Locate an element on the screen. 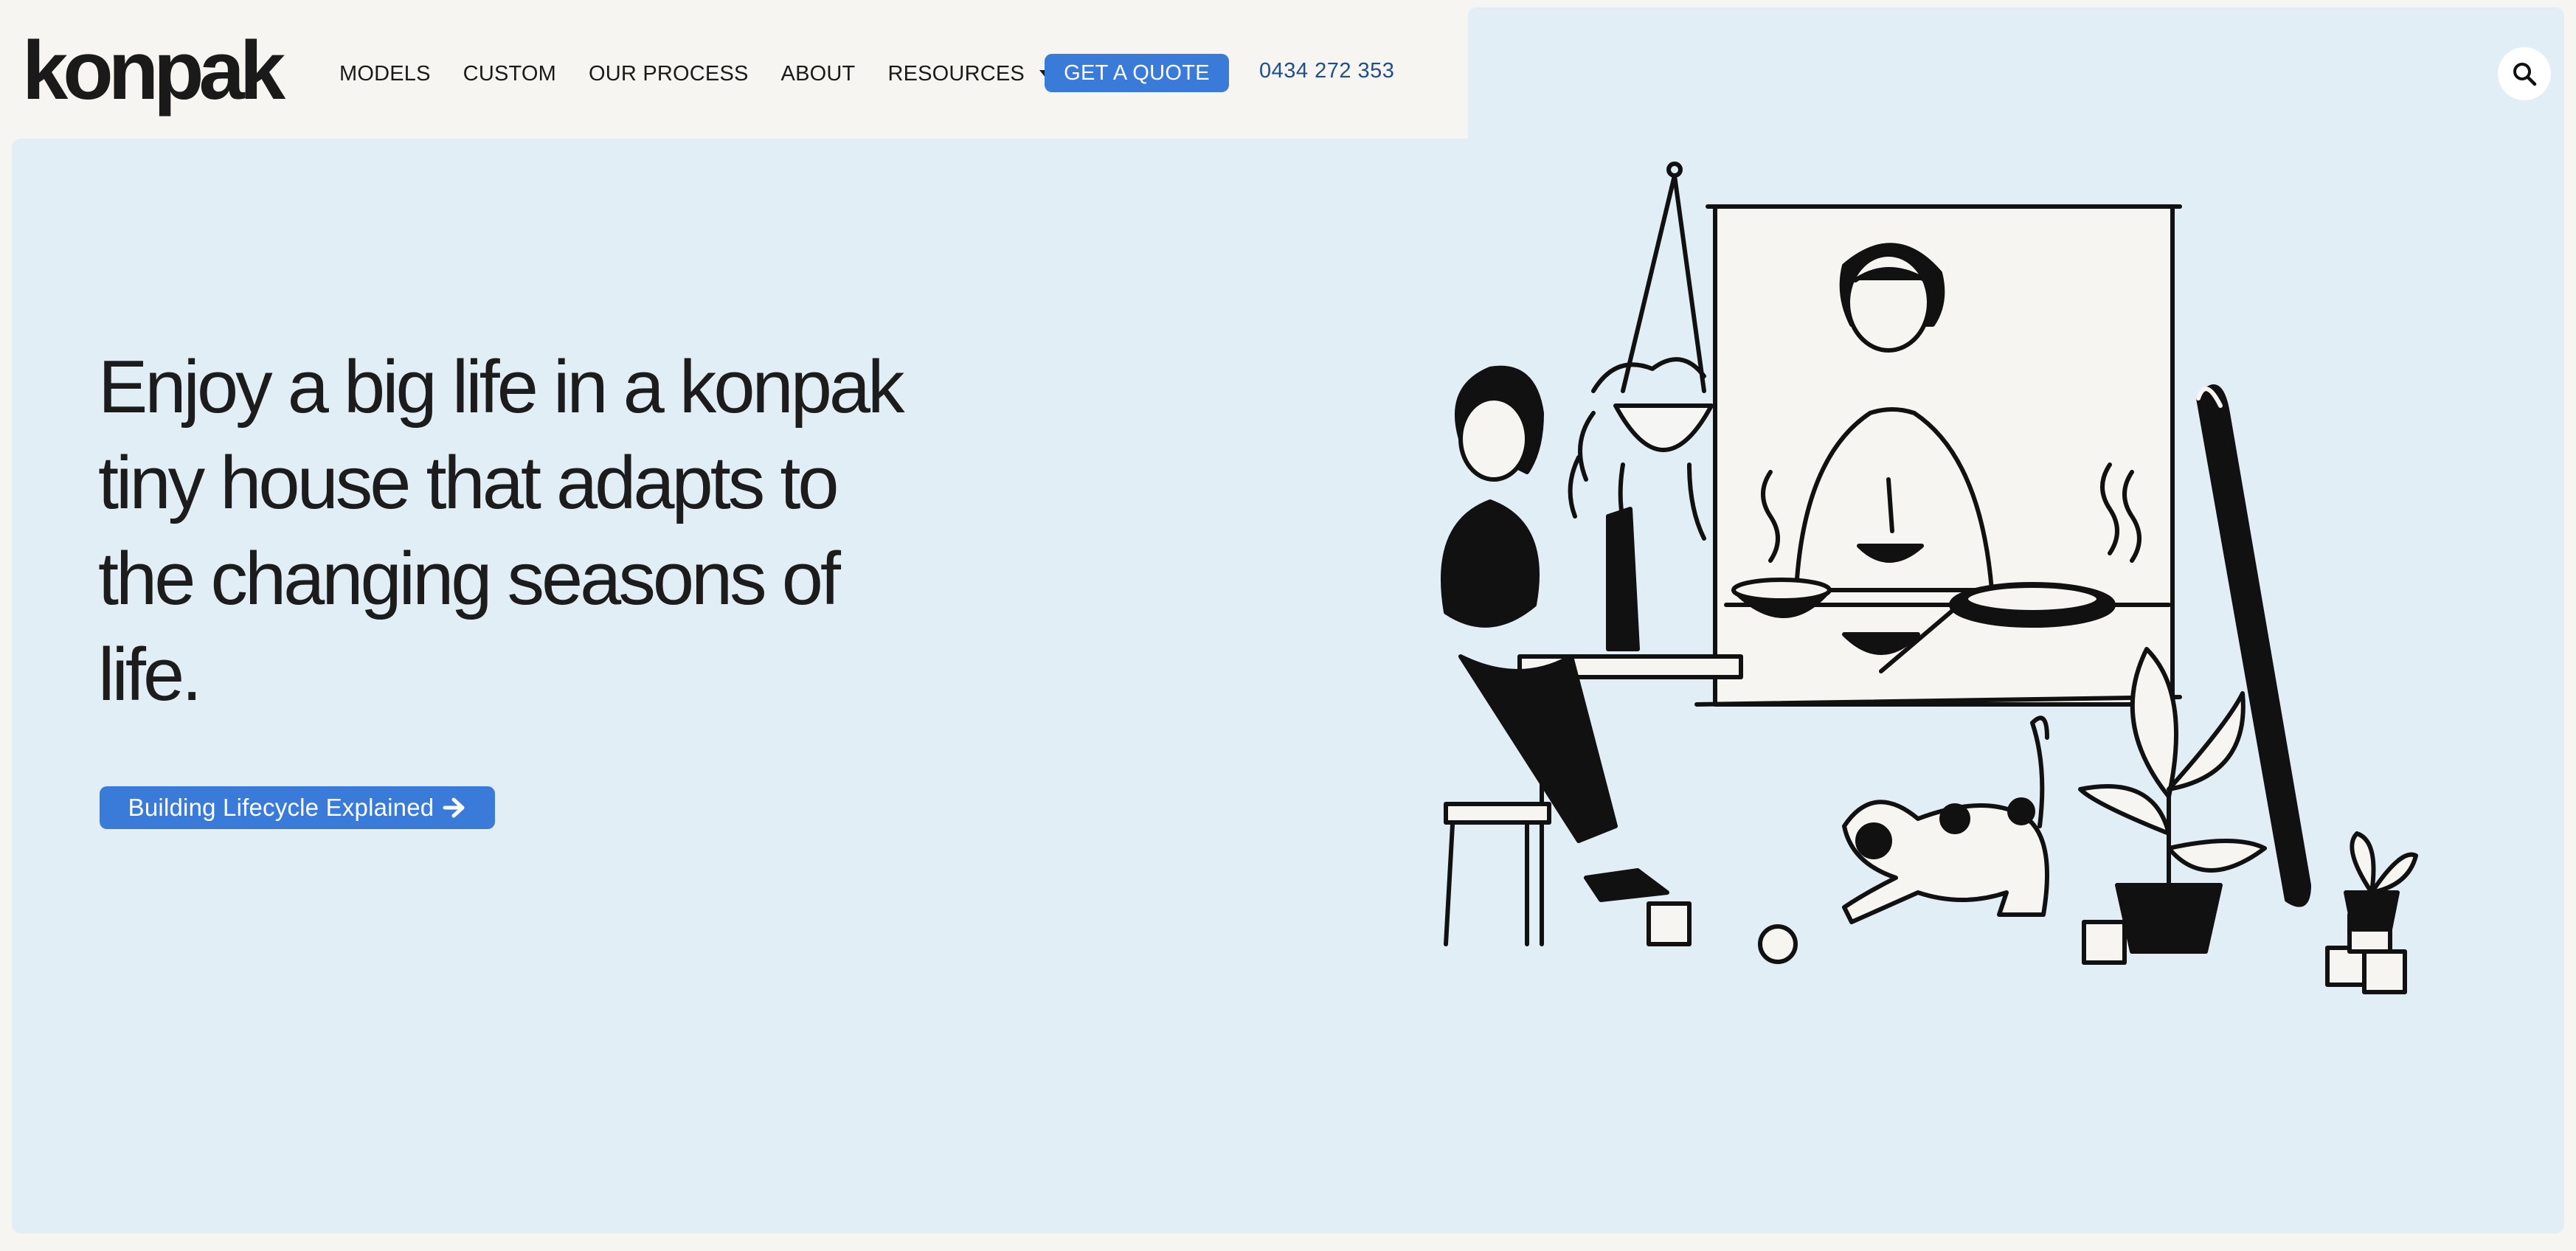 The image size is (2576, 1251). search-button is located at coordinates (2524, 73).